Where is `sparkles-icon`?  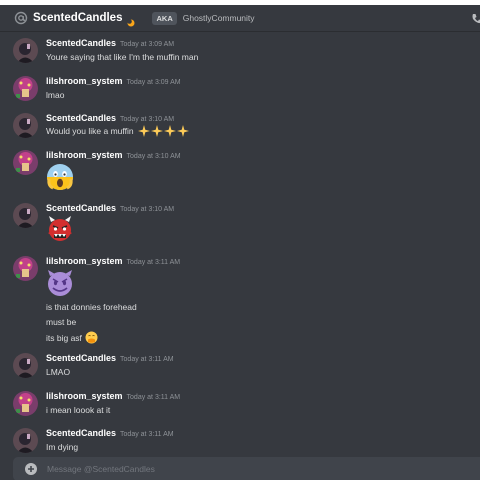
sparkles-icon is located at coordinates (163, 131).